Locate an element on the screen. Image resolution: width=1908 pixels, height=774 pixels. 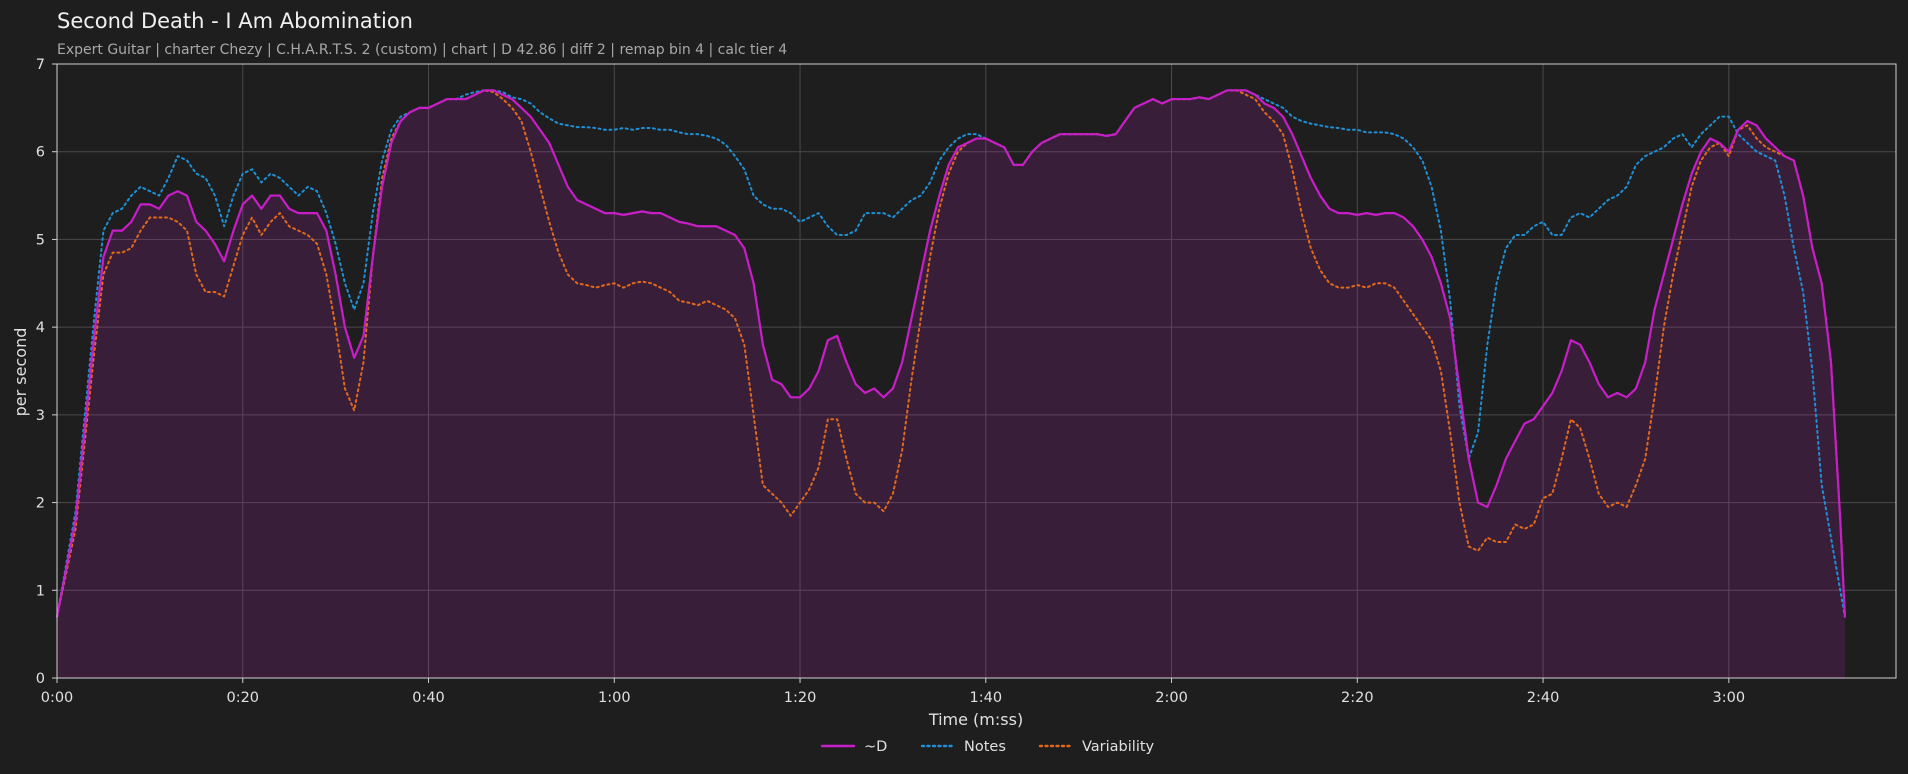
legend-label-0: ~D is located at coordinates (875, 747).